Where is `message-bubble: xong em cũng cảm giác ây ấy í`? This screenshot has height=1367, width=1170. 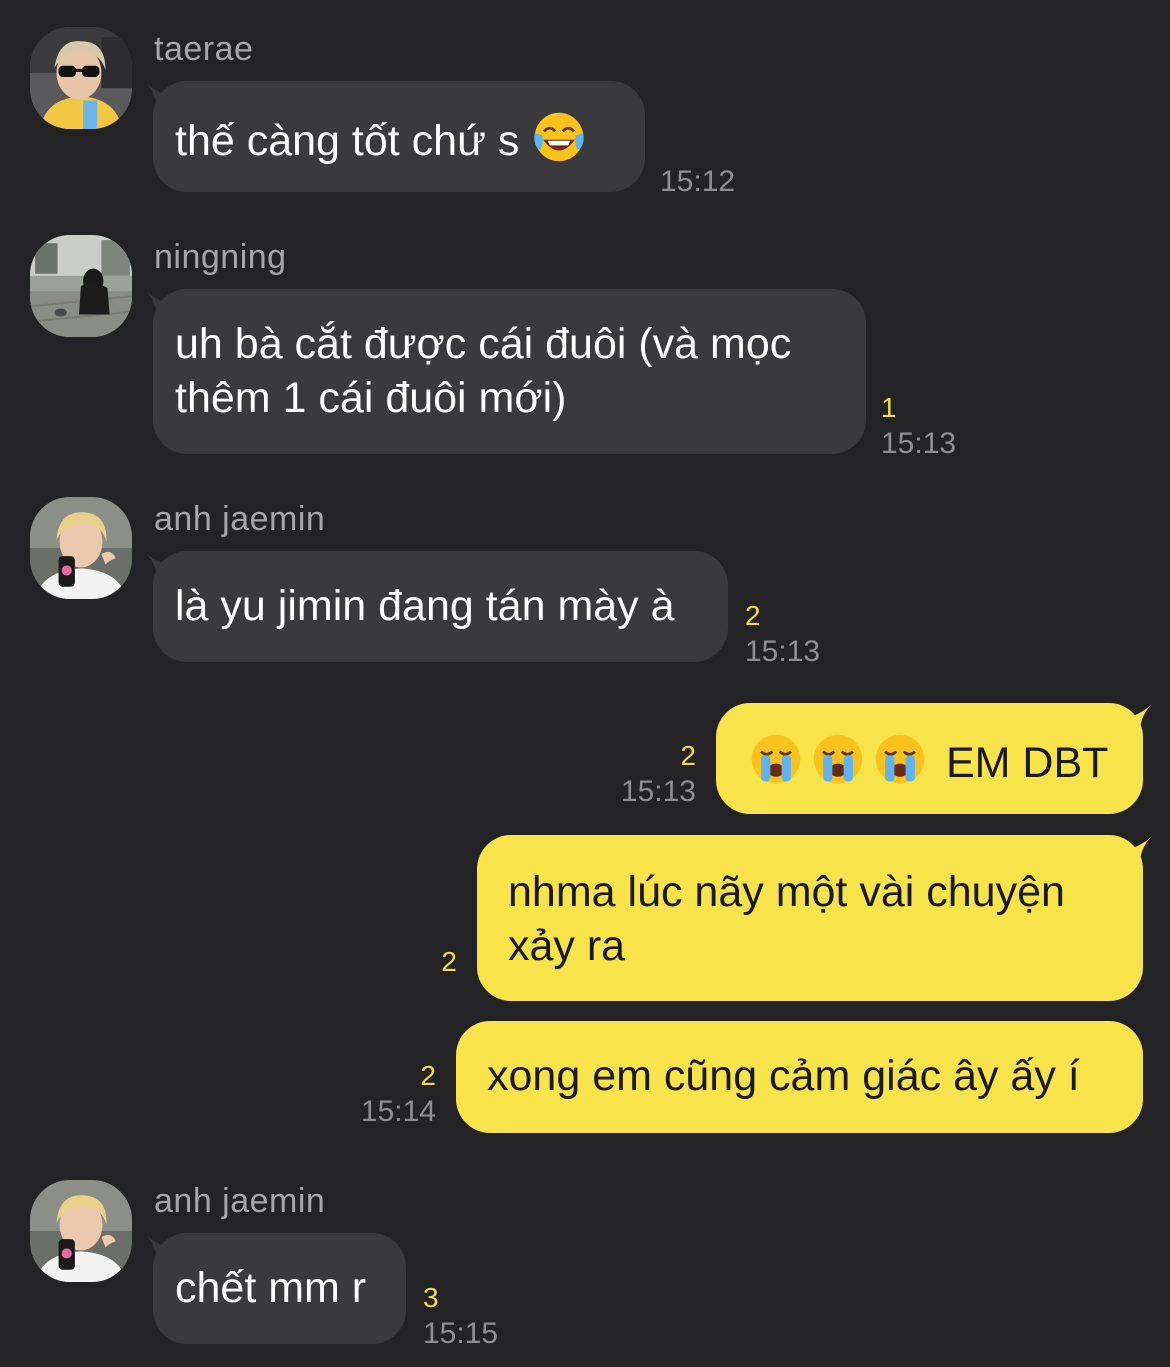 message-bubble: xong em cũng cảm giác ây ấy í is located at coordinates (799, 1077).